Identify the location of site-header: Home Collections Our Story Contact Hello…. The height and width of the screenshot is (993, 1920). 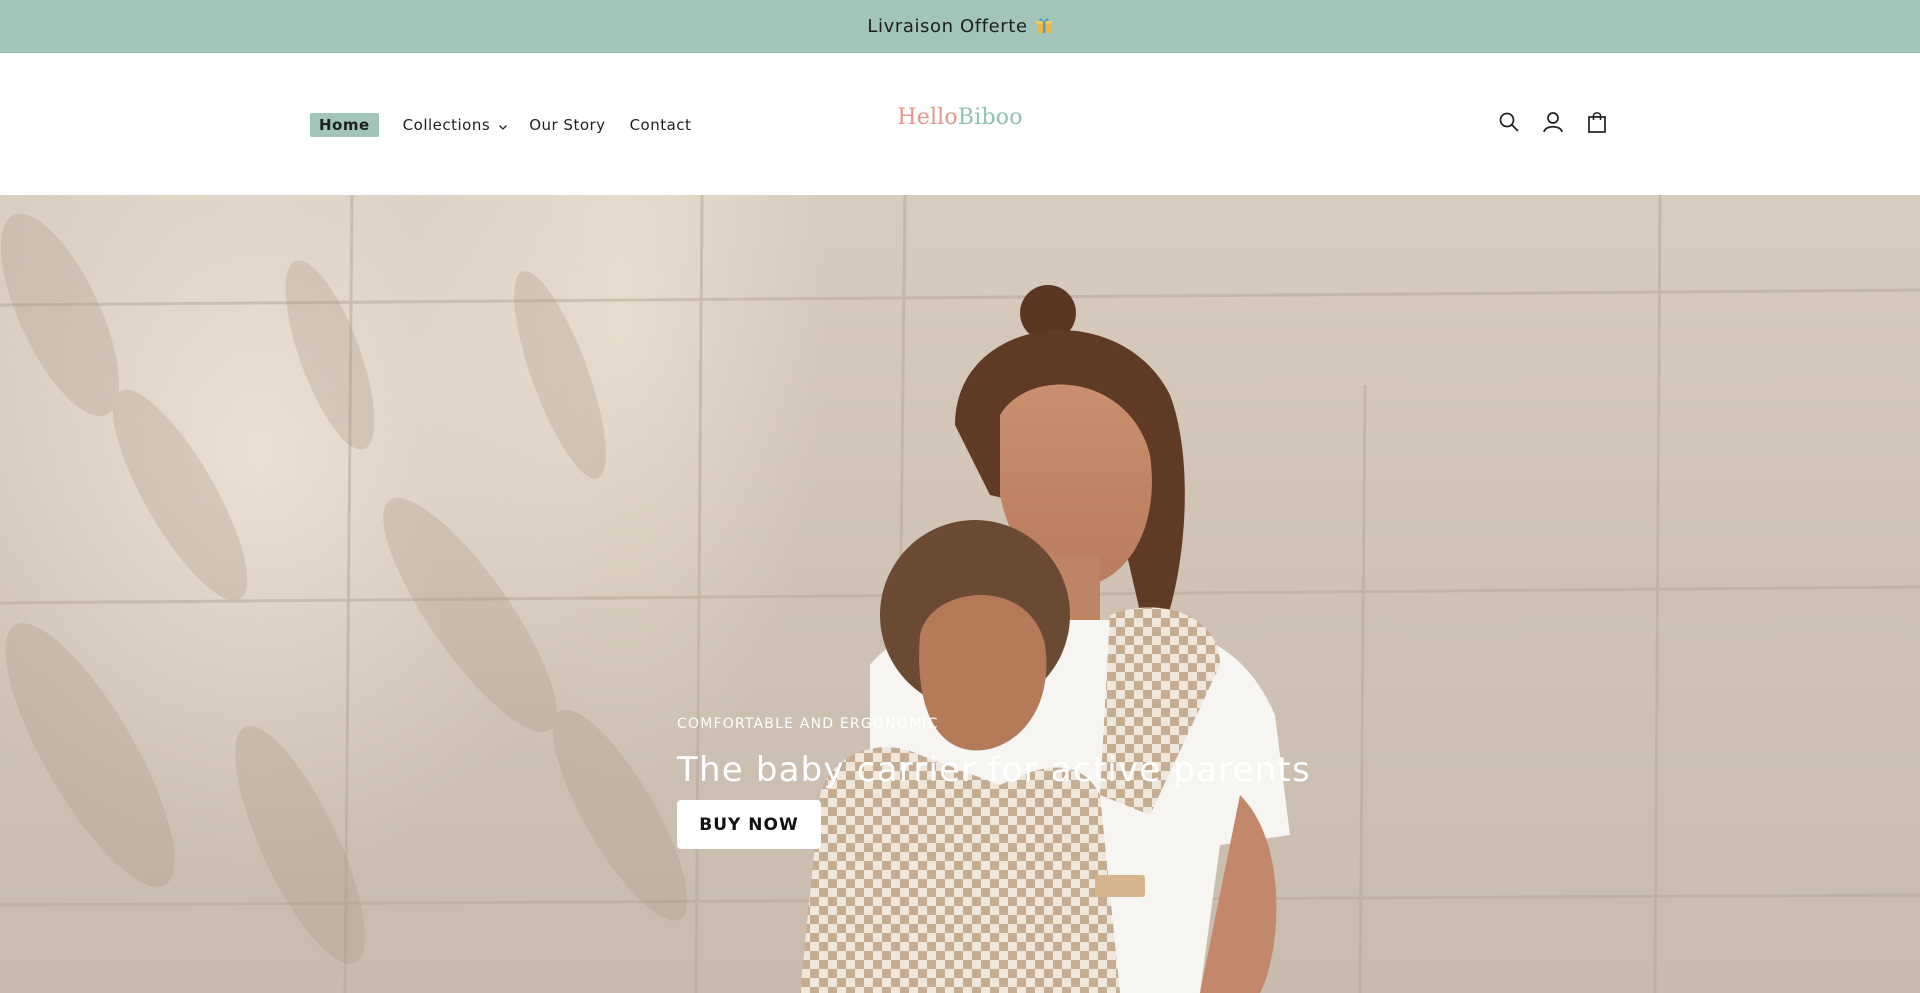
(960, 124).